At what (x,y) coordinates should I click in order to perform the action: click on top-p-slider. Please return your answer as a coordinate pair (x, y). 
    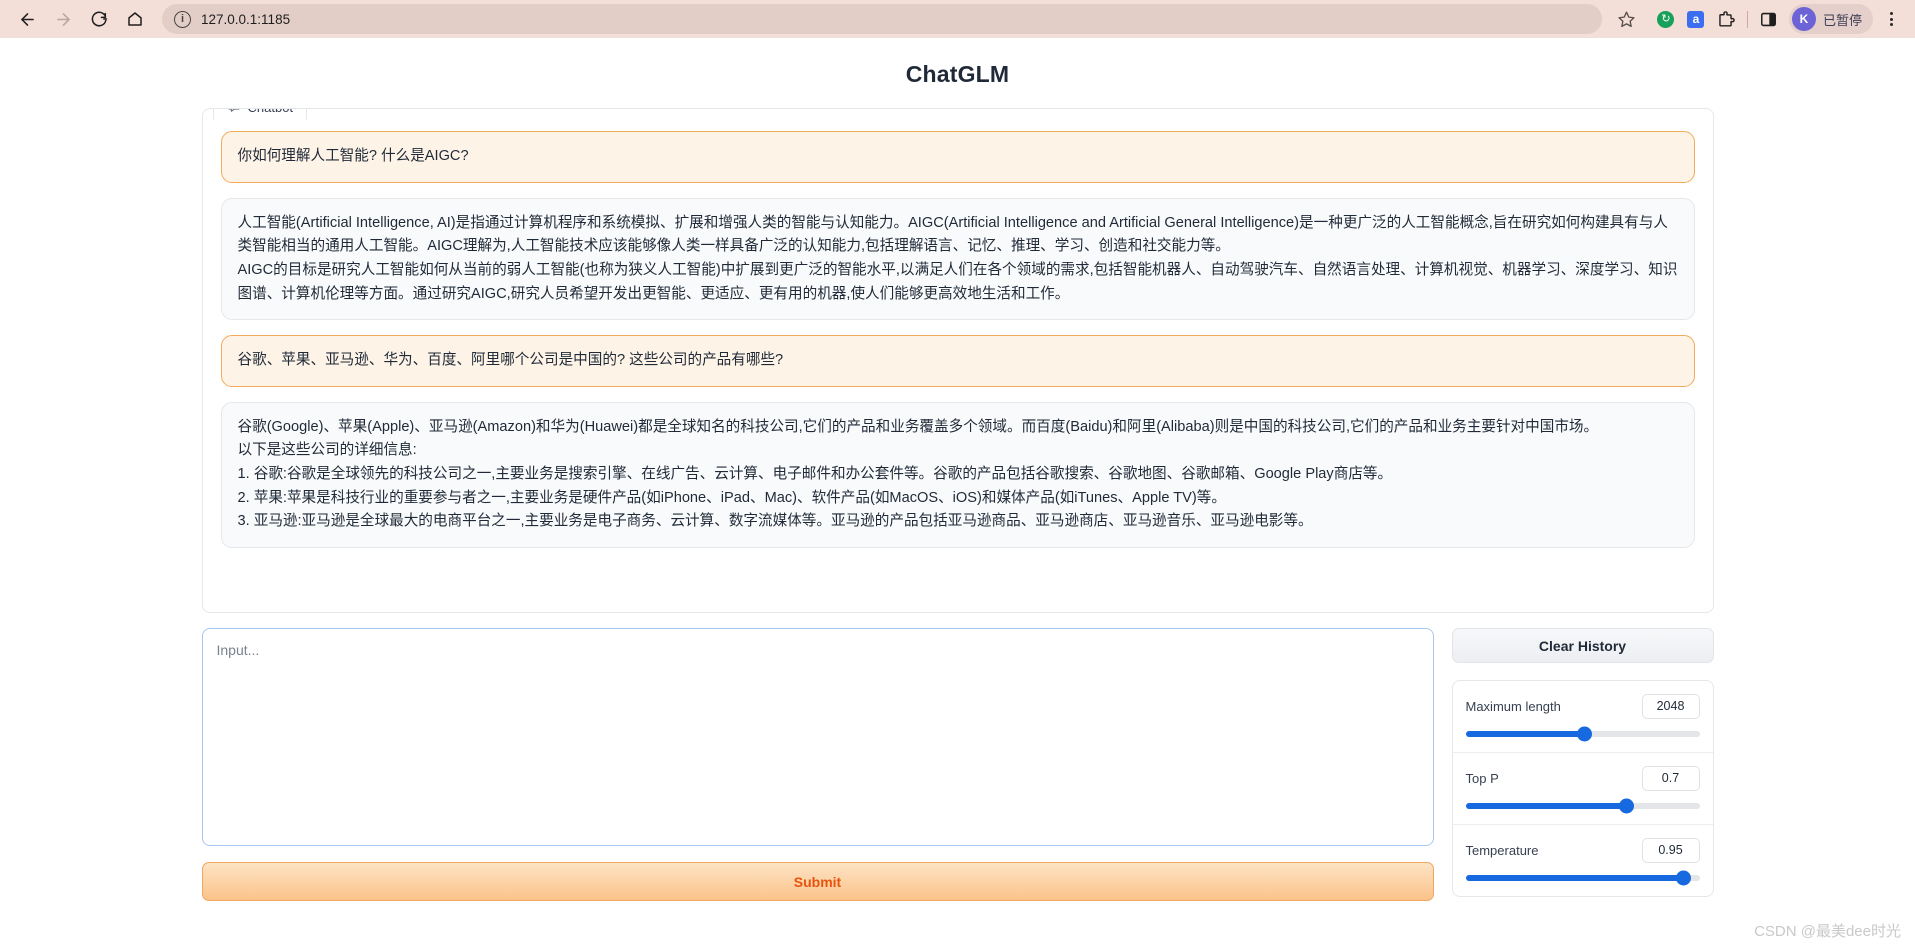
    Looking at the image, I should click on (1582, 806).